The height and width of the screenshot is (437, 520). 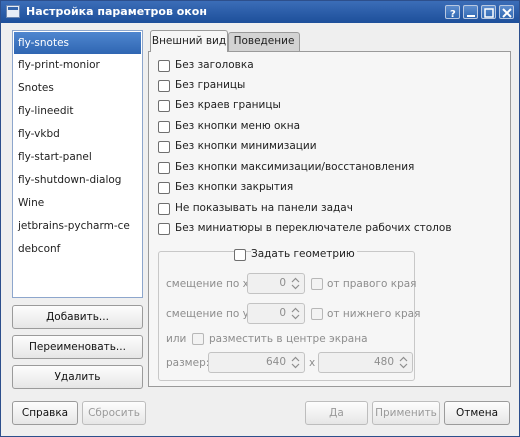 I want to click on no-menu-button-checkbox, so click(x=164, y=127).